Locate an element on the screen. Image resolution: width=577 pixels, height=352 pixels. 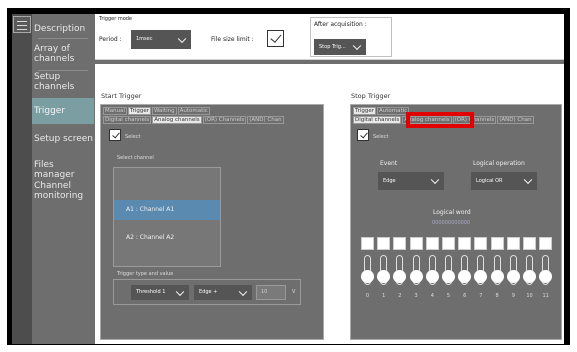
event-value: Edge is located at coordinates (389, 181).